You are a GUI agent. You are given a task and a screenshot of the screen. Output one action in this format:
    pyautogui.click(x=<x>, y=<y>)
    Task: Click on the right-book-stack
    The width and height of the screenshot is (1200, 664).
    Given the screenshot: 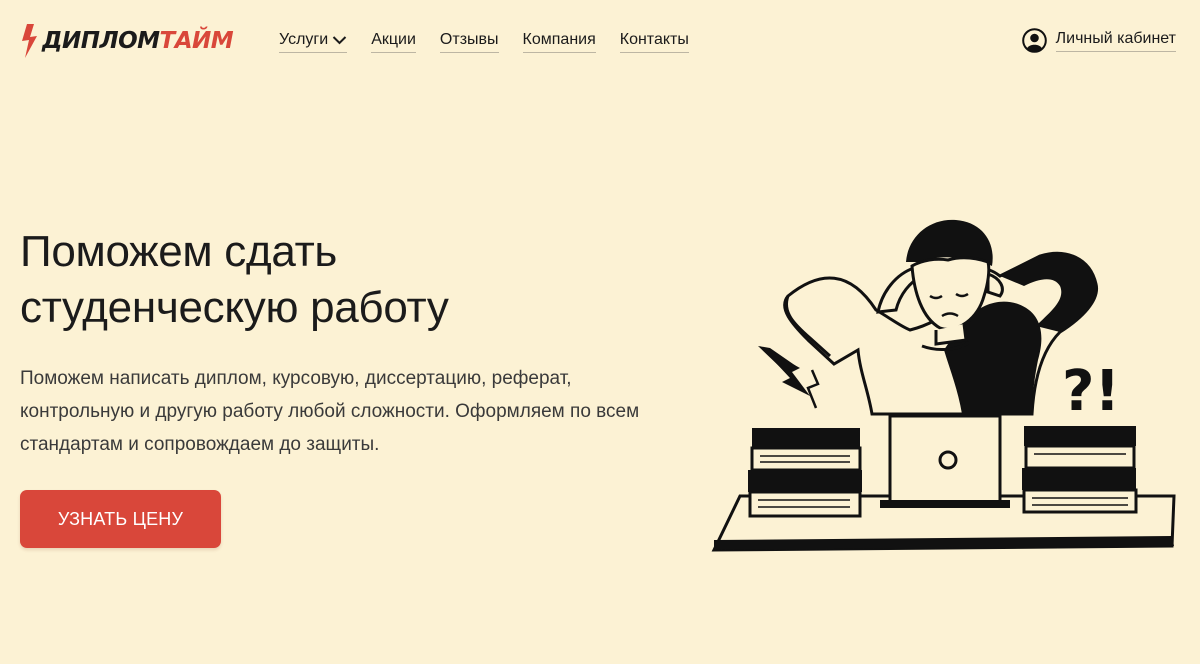 What is the action you would take?
    pyautogui.click(x=1080, y=470)
    